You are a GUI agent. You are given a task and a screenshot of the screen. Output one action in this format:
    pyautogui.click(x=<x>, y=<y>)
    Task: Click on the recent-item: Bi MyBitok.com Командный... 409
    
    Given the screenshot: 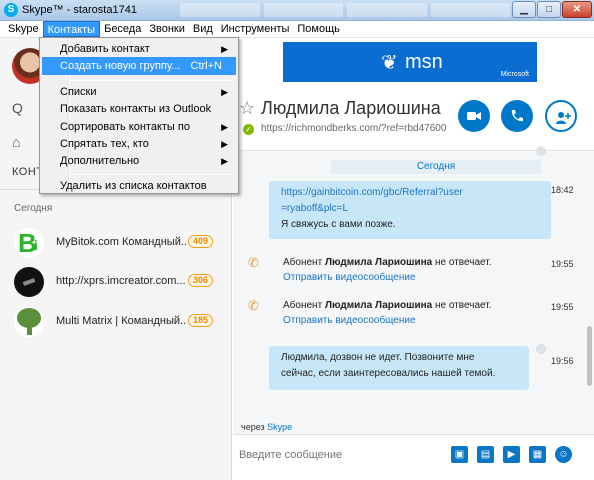 What is the action you would take?
    pyautogui.click(x=116, y=244)
    